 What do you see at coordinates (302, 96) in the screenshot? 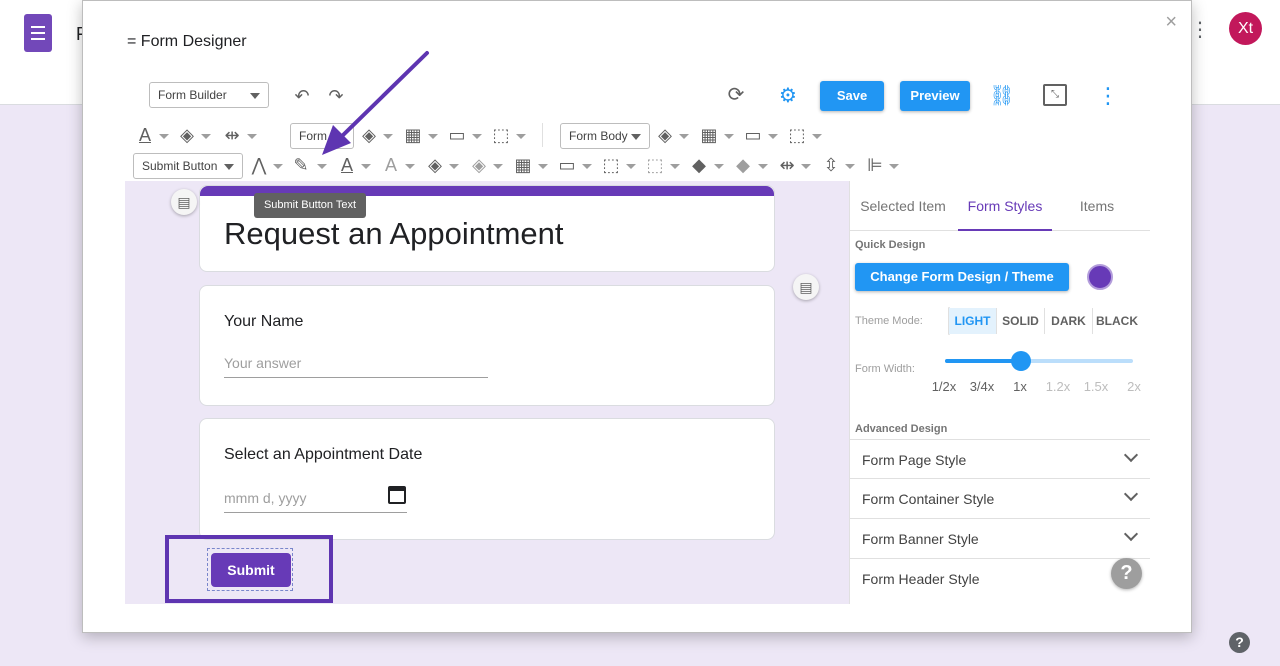
I see `undo-icon: ↶` at bounding box center [302, 96].